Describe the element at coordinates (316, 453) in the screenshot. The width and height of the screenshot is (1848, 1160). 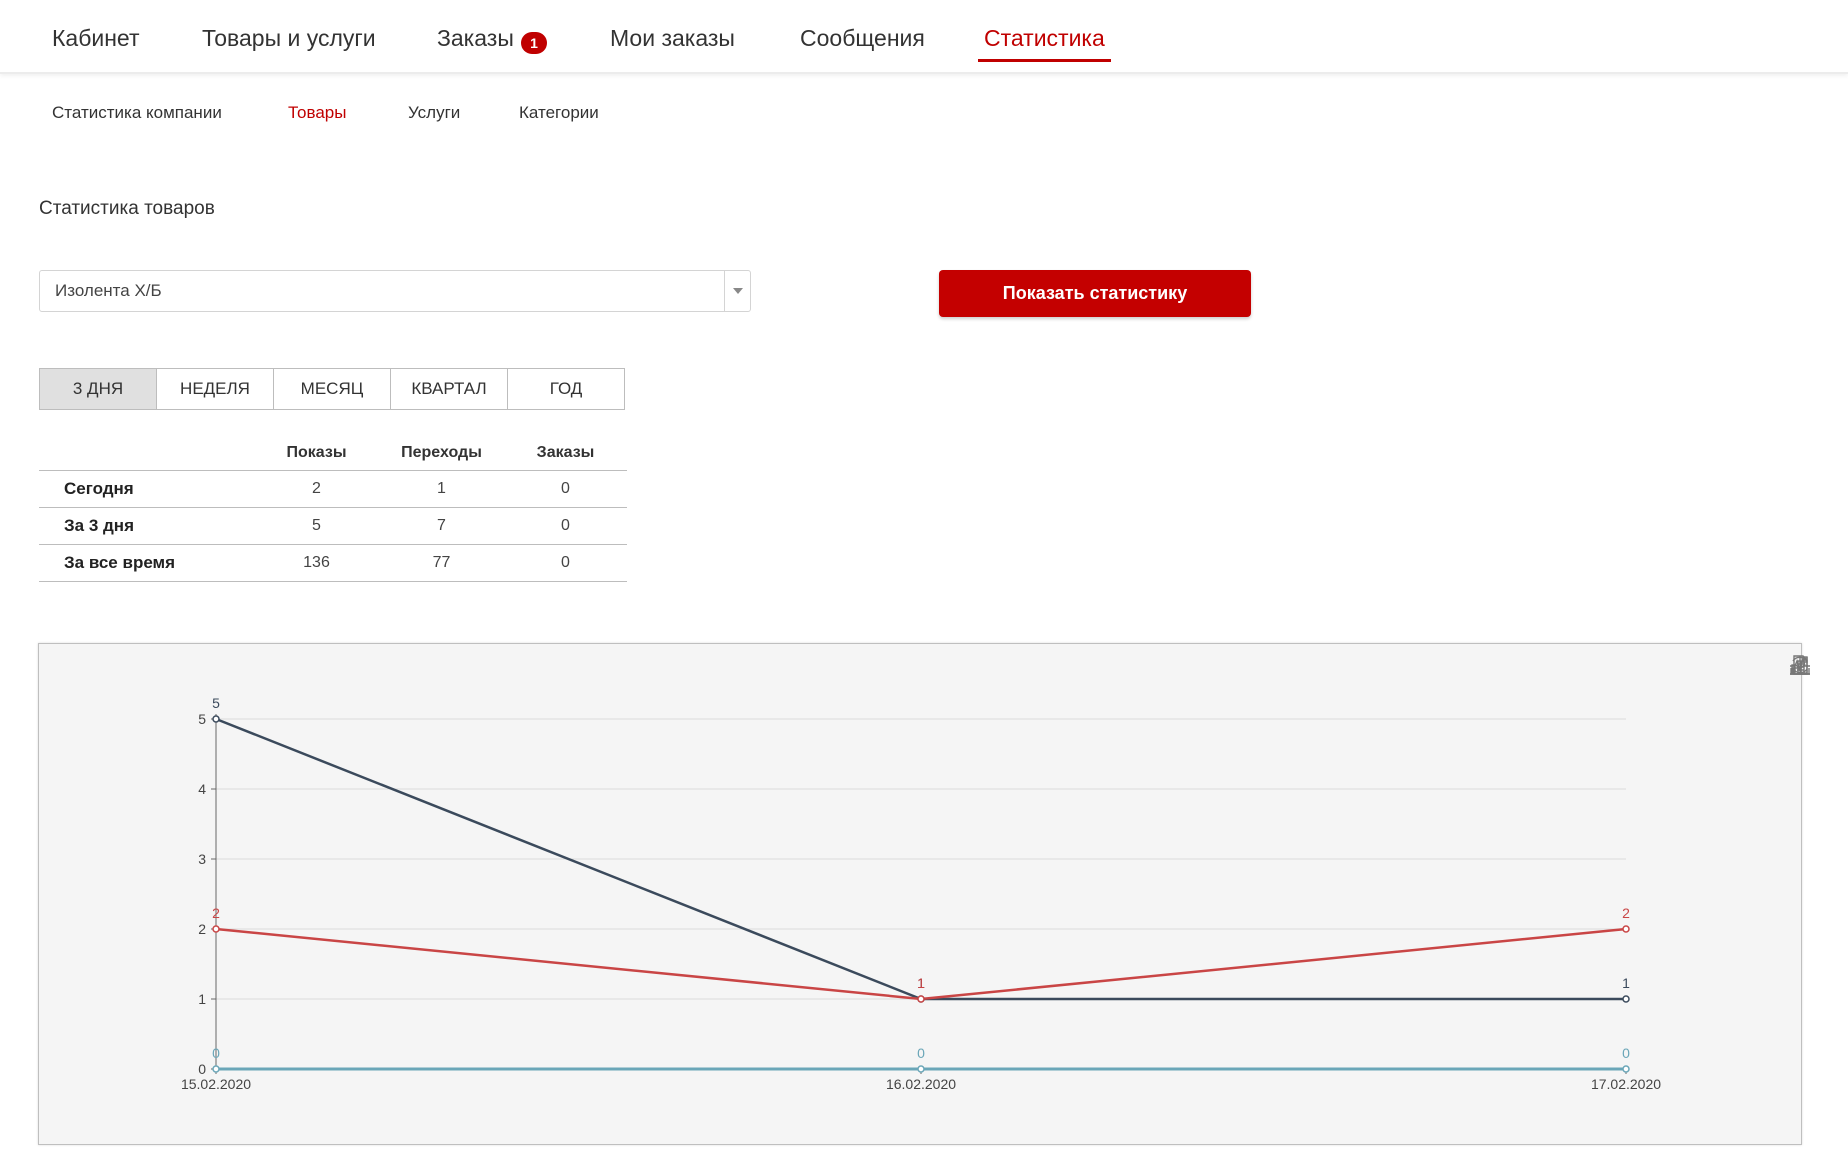
I see `table-header-views: Показы` at that location.